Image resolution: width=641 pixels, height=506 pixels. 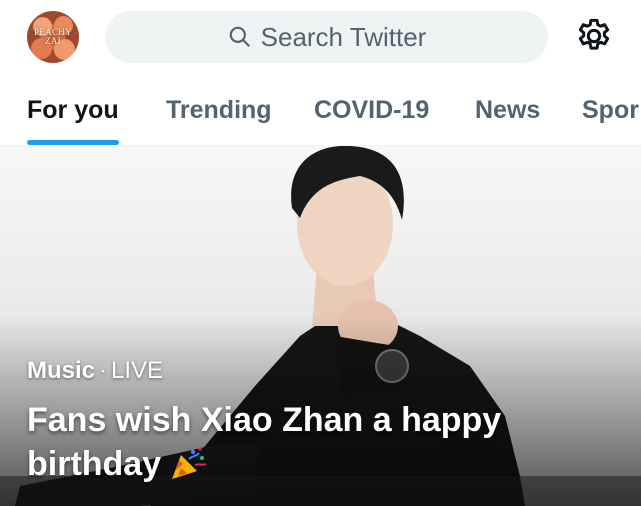 What do you see at coordinates (240, 37) in the screenshot?
I see `search-icon` at bounding box center [240, 37].